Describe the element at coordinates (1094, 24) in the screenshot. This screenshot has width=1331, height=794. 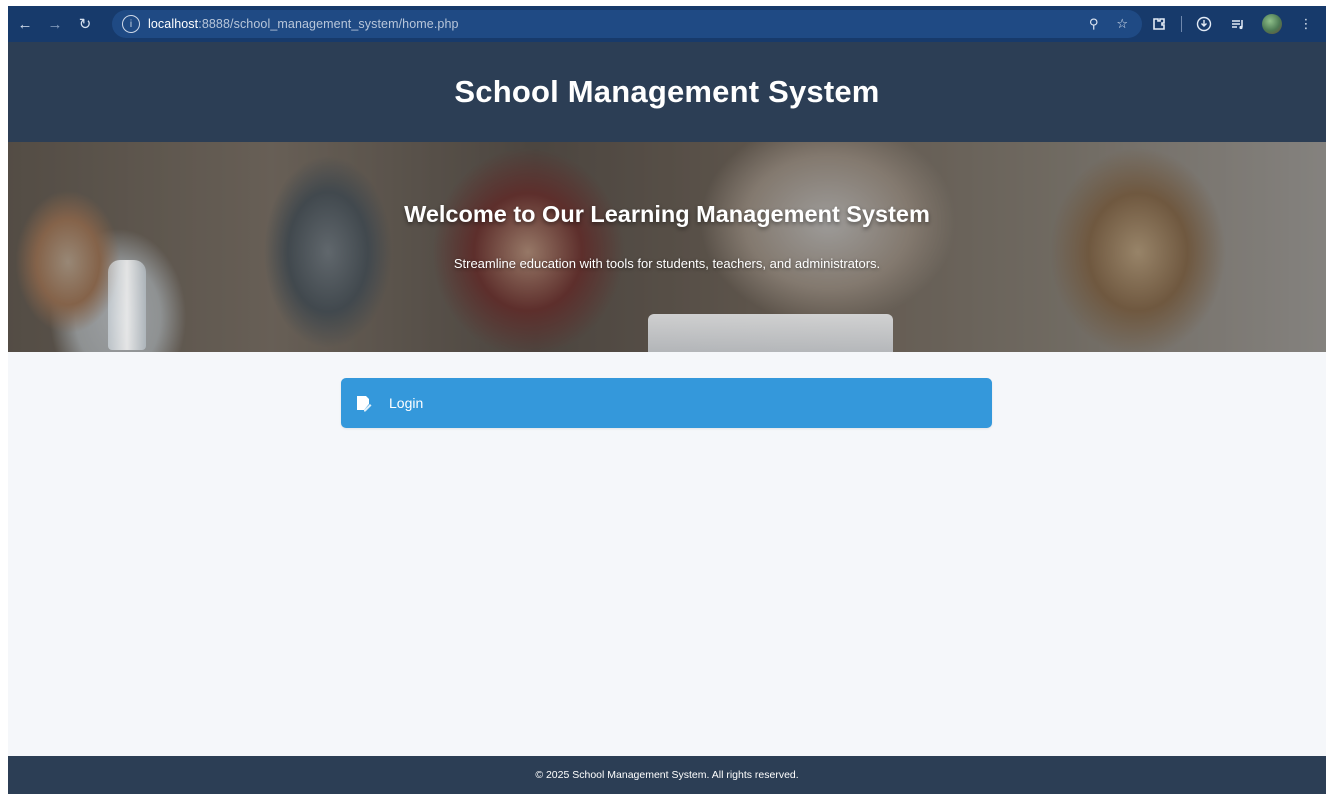
I see `zoom-icon: ⚲` at that location.